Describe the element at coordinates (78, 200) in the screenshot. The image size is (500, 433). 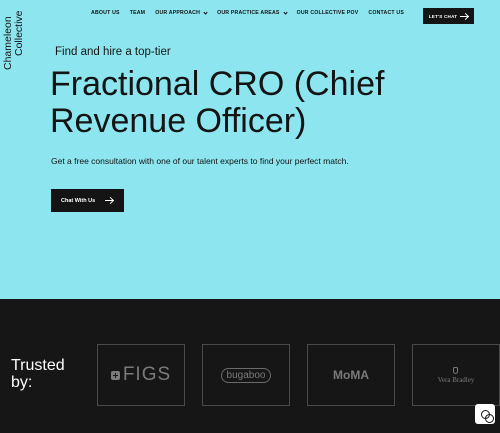
I see `chat-with-us-label: Chat With Us` at that location.